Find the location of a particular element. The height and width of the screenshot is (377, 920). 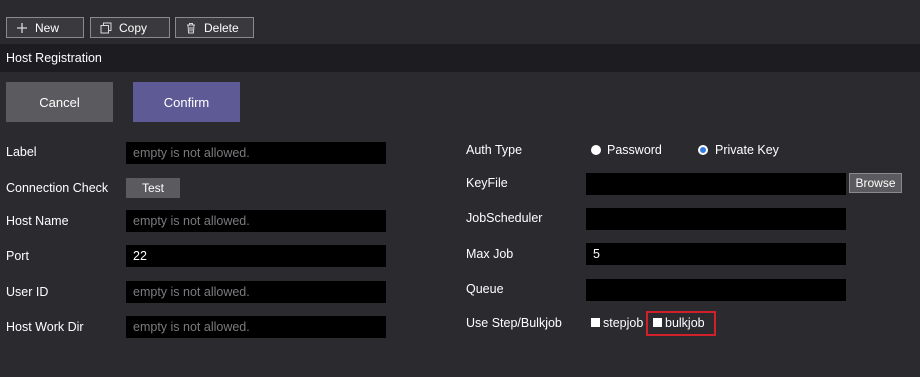

confirm-button: Confirm is located at coordinates (186, 102).